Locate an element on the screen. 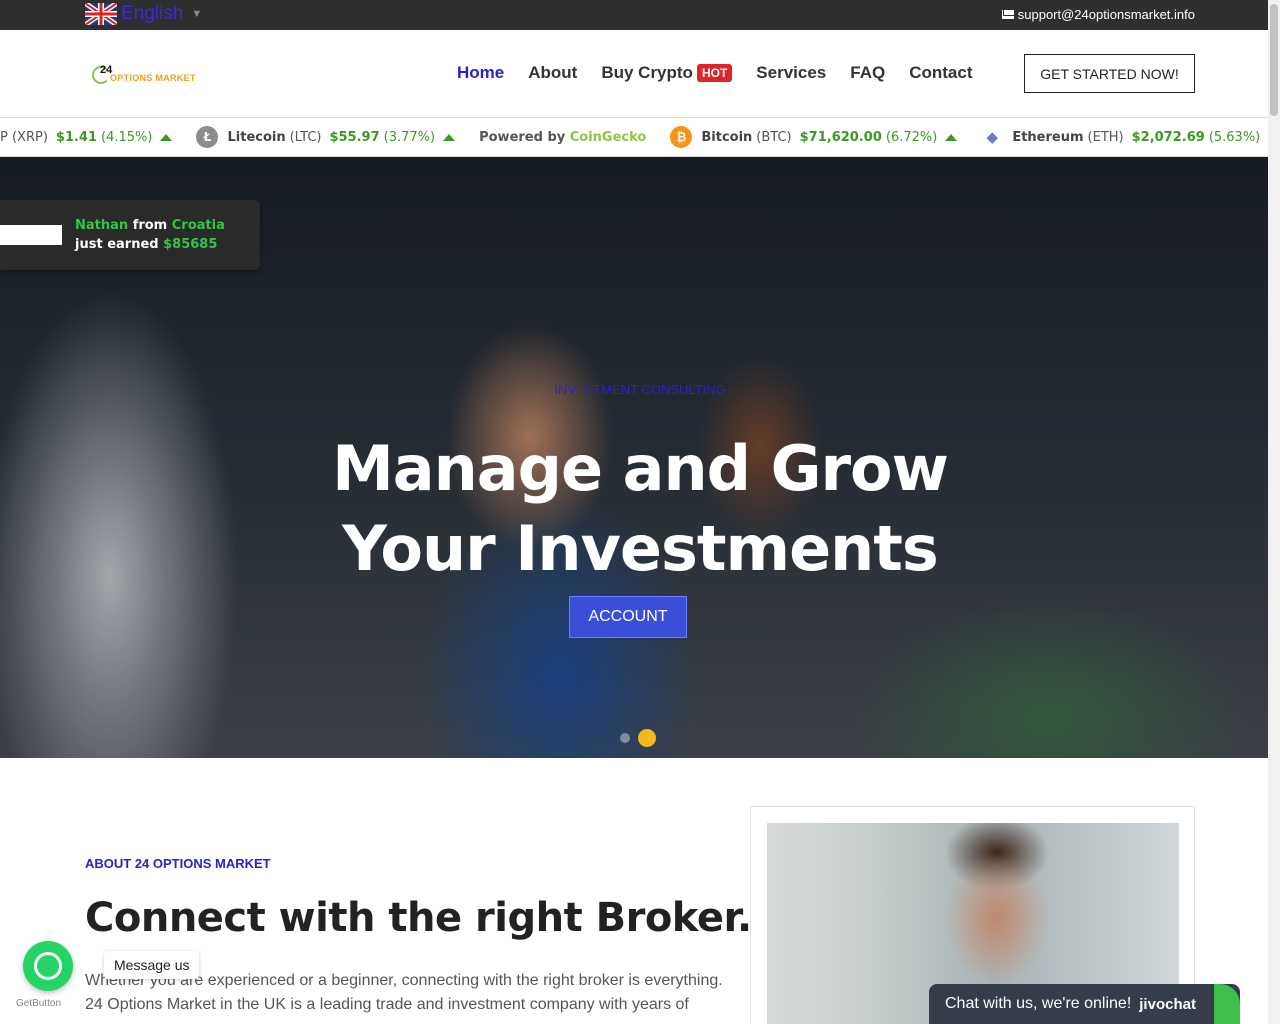 The width and height of the screenshot is (1280, 1024). nav-contact: Contact is located at coordinates (940, 73).